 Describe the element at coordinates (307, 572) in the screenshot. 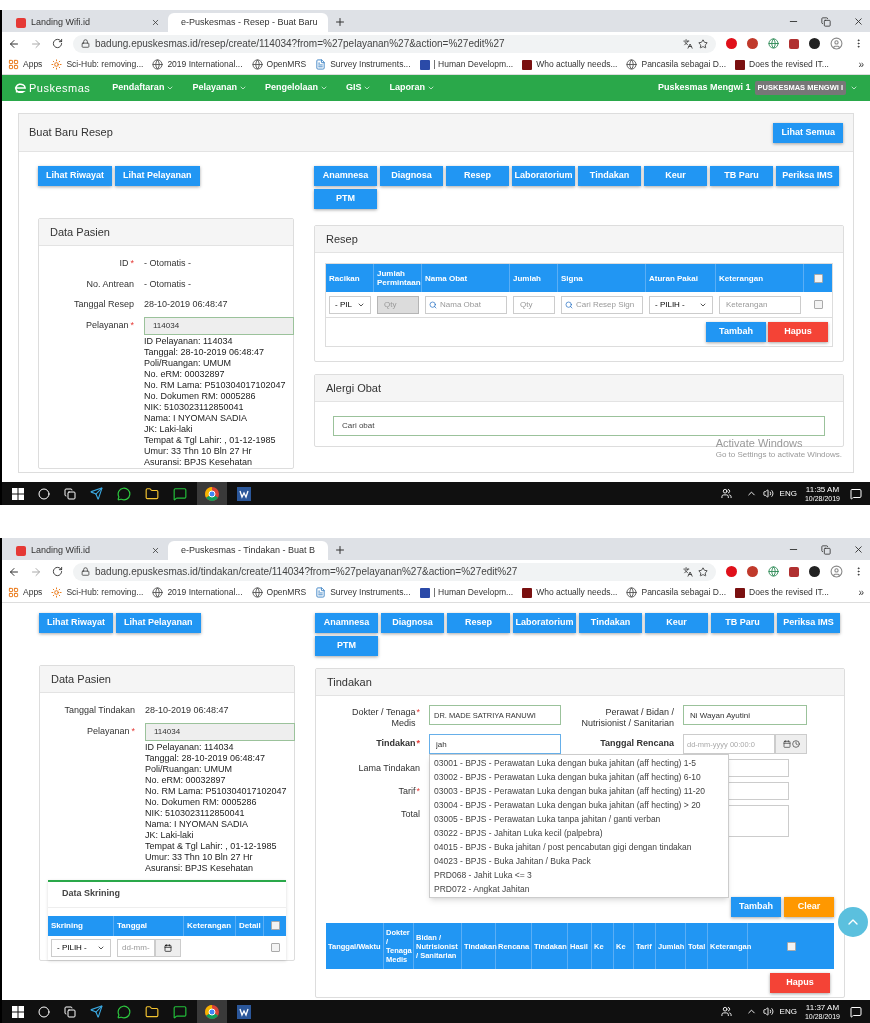

I see `url-text: badung.epuskesmas.id/tindakan/create/114034?from=%27pelayanan%27&action=%27edit%27` at that location.